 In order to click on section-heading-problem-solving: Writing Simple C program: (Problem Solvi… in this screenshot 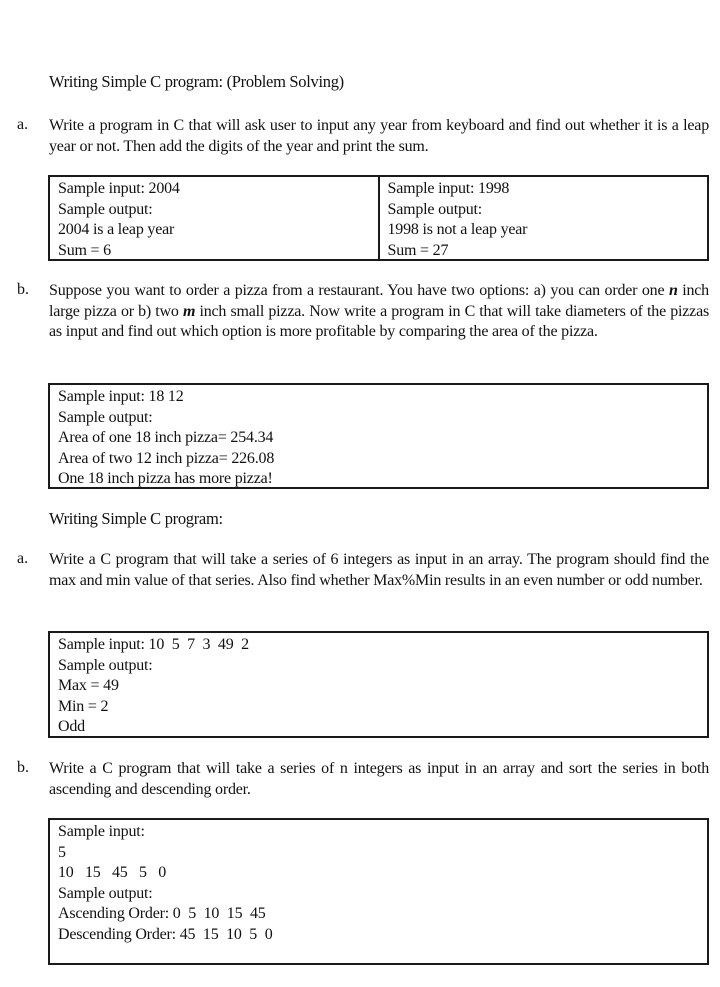, I will do `click(196, 81)`.